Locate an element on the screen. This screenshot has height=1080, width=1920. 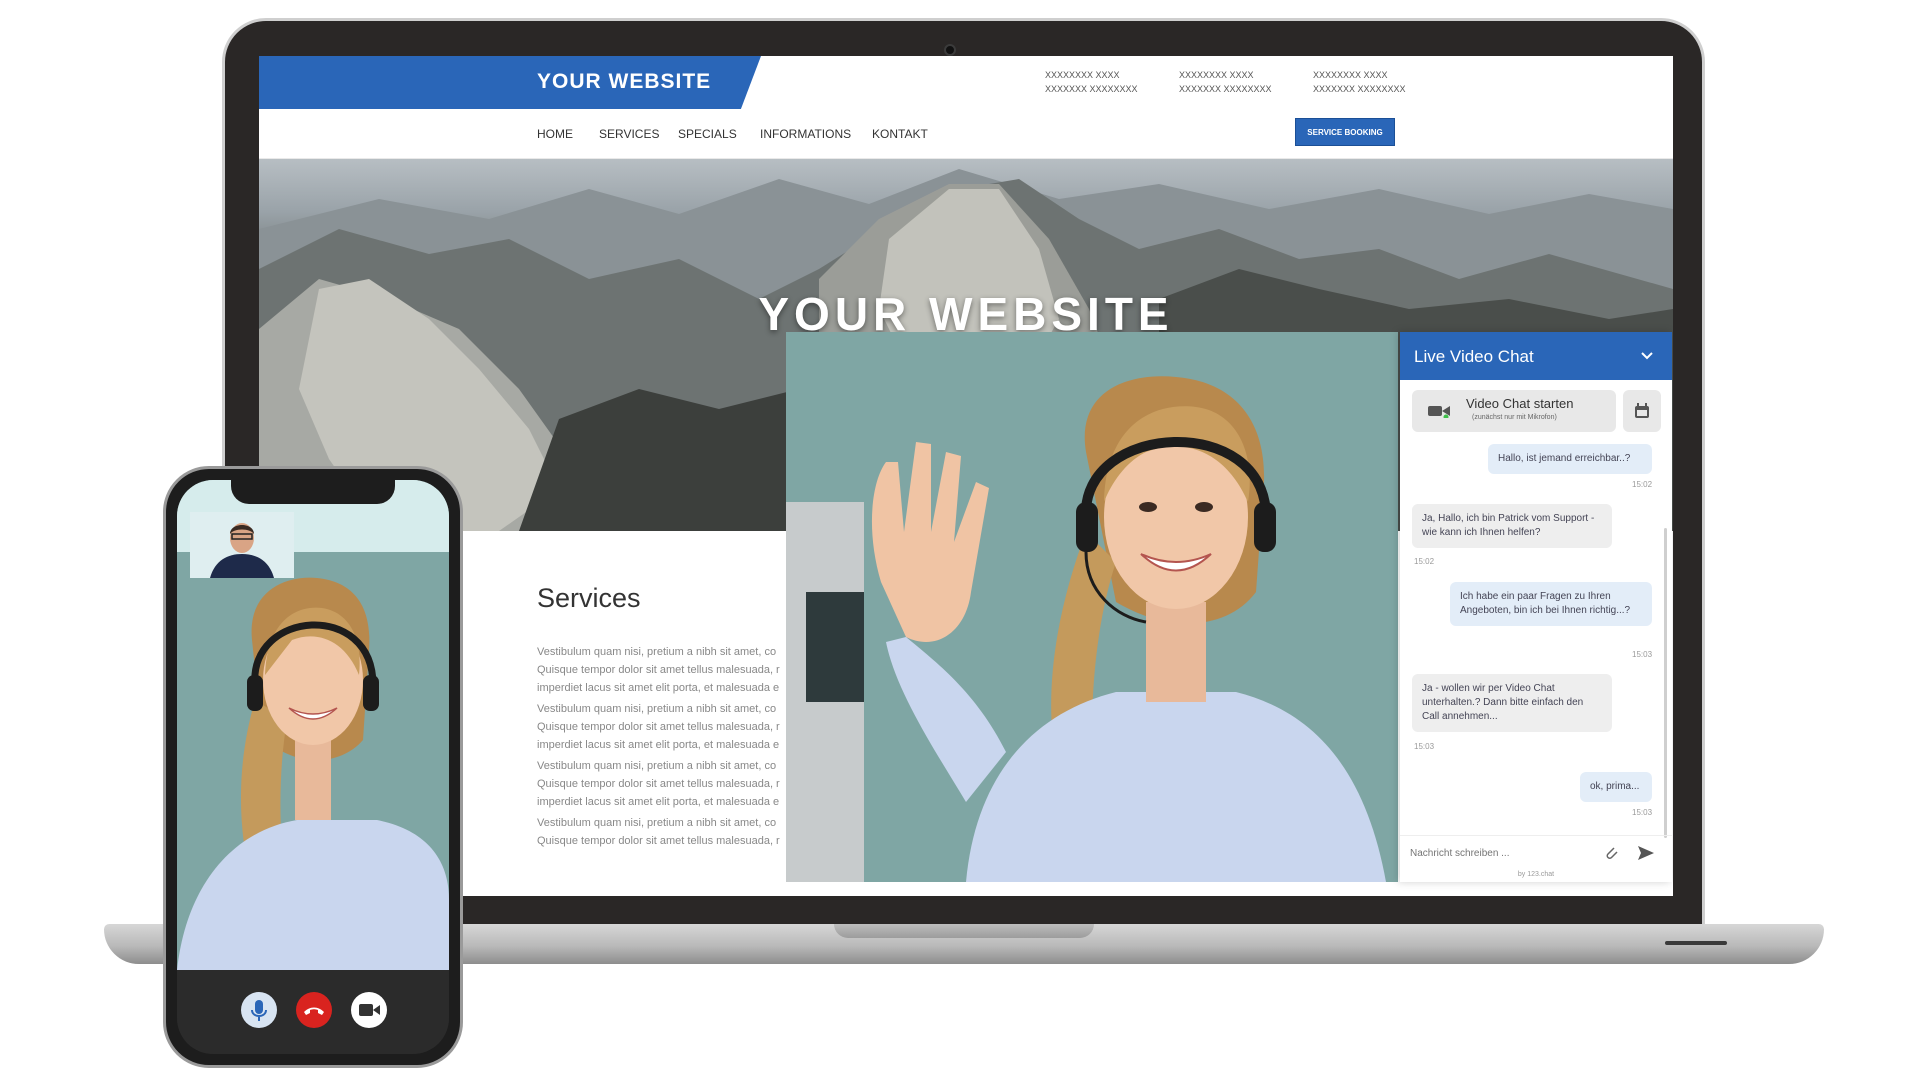
schedule-button is located at coordinates (1642, 411).